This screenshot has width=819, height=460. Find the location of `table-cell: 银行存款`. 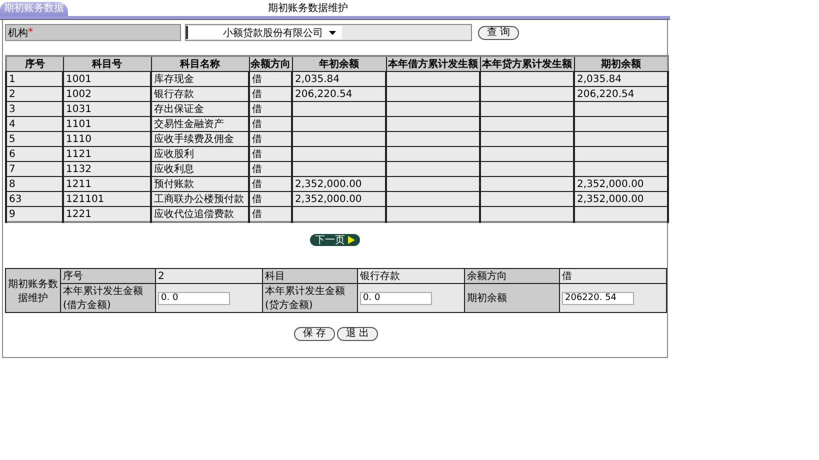

table-cell: 银行存款 is located at coordinates (200, 94).